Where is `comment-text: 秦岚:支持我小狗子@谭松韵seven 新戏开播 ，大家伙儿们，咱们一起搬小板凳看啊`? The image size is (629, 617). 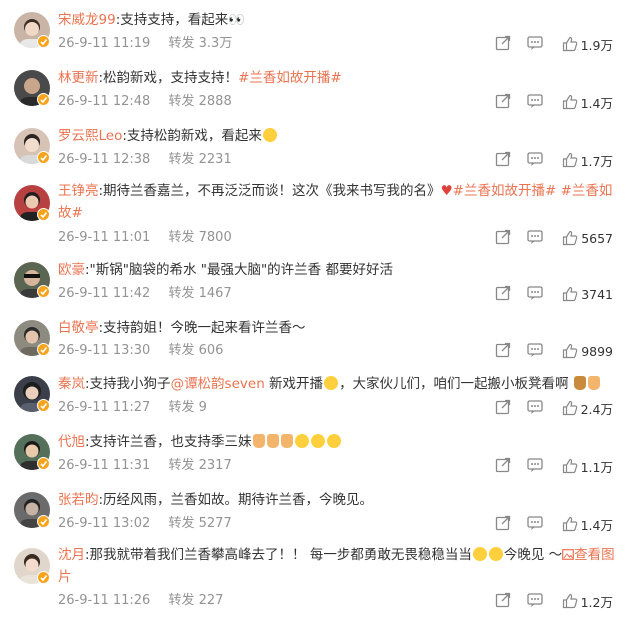
comment-text: 秦岚:支持我小狗子@谭松韵seven 新戏开播 ，大家伙儿们，咱们一起搬小板凳看啊 is located at coordinates (336, 384).